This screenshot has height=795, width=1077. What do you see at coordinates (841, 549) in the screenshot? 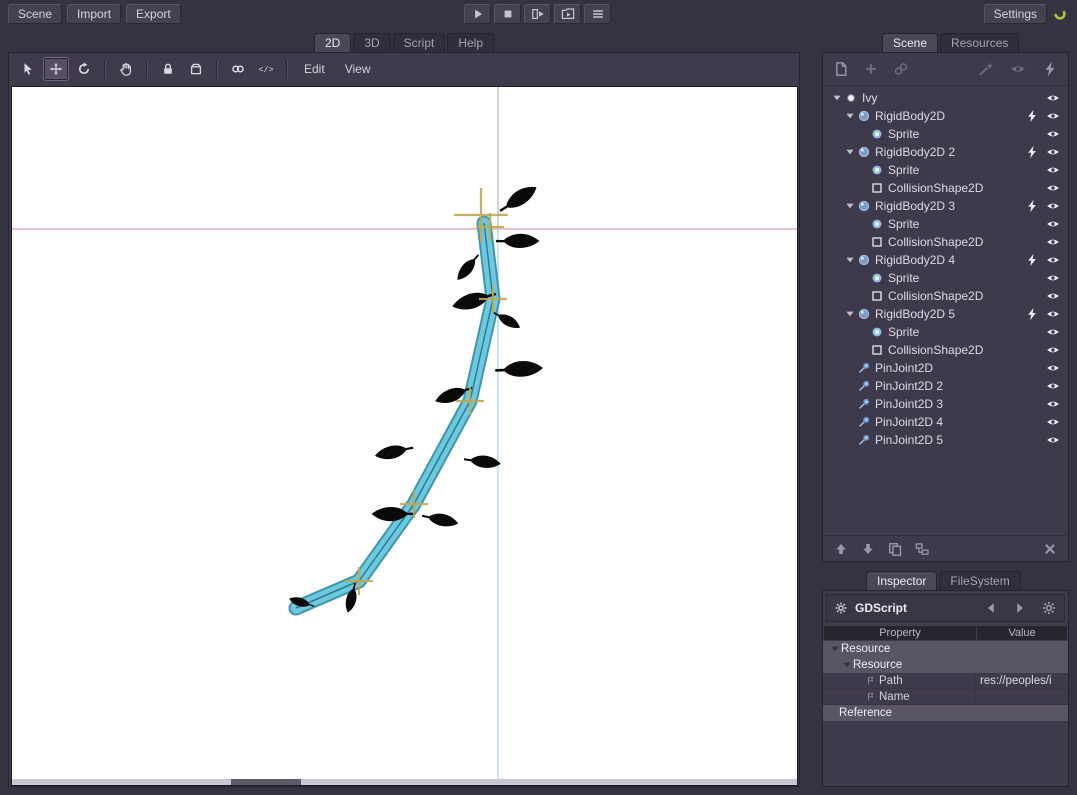
I see `move-up-button` at bounding box center [841, 549].